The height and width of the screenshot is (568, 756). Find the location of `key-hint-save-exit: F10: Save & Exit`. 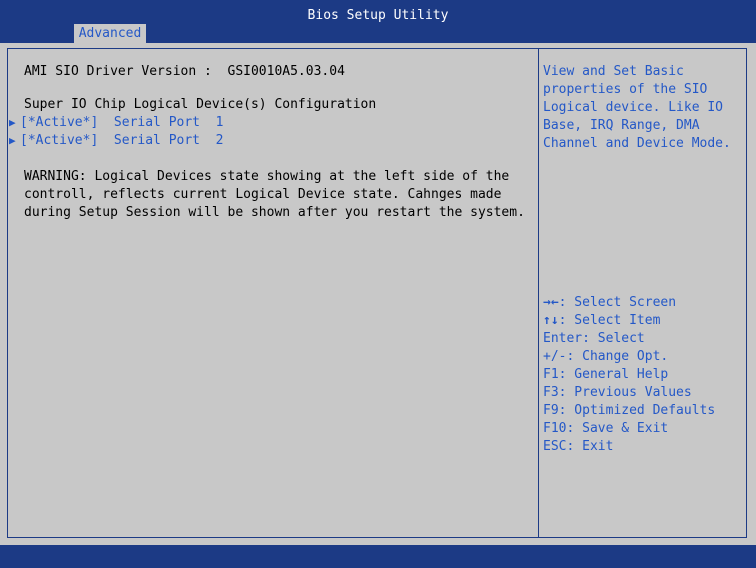

key-hint-save-exit: F10: Save & Exit is located at coordinates (606, 428).